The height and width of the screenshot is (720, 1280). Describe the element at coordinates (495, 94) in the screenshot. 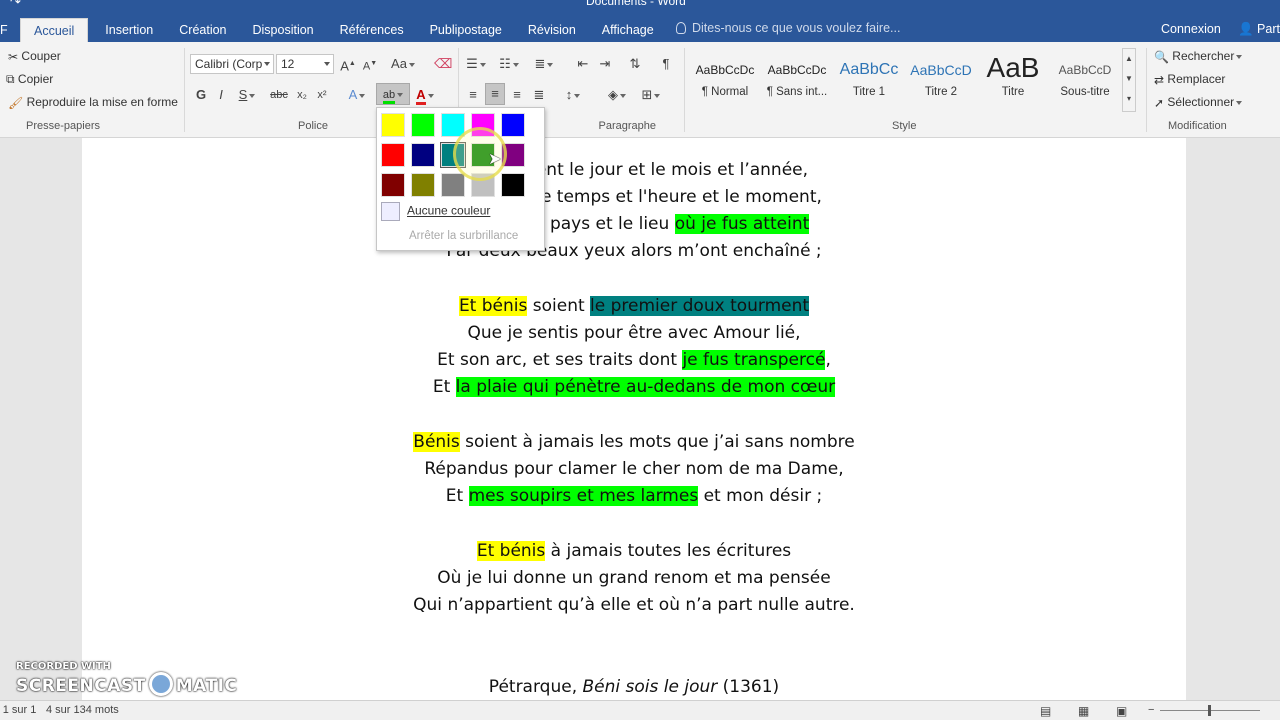

I see `align-center-icon: ≡` at that location.